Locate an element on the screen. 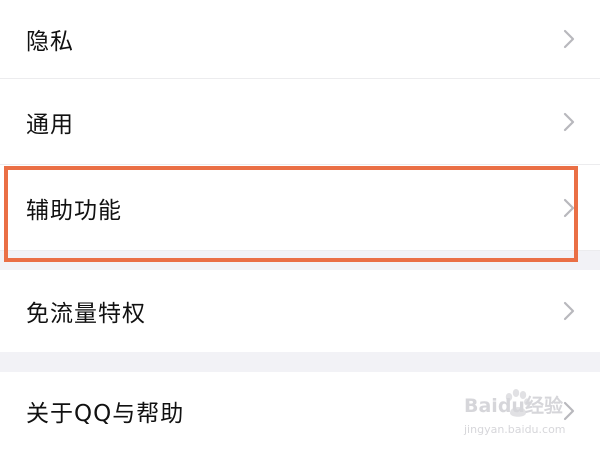 The height and width of the screenshot is (450, 600). settings-item-label: 隐私 is located at coordinates (50, 42).